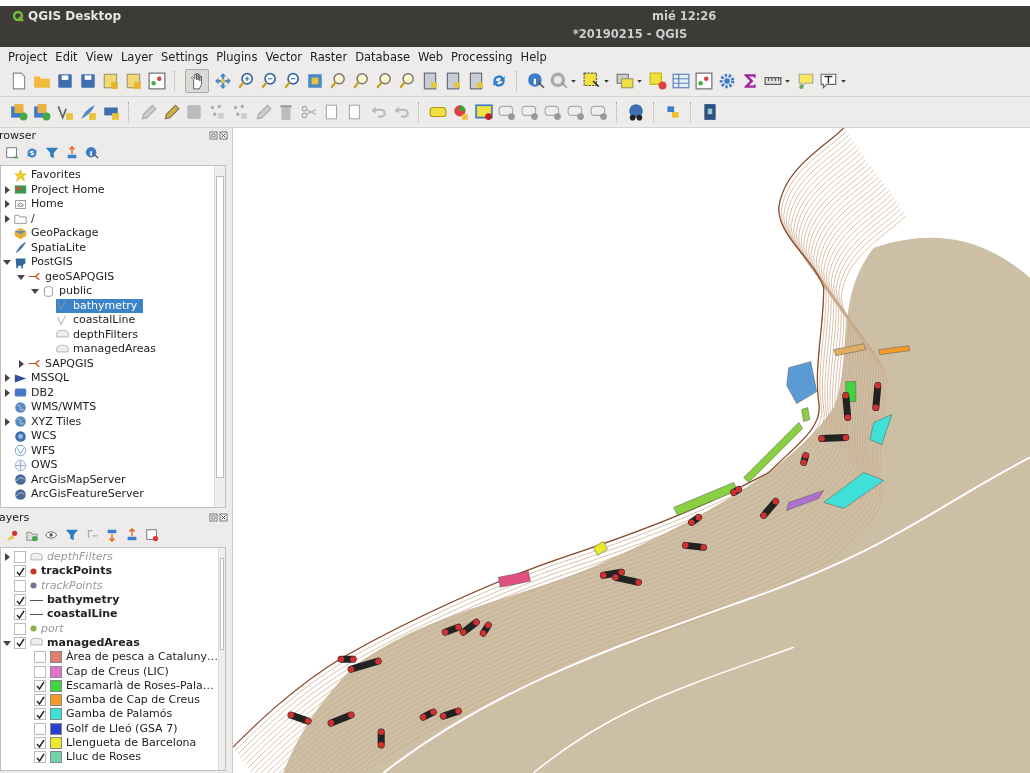  I want to click on tree-item: ArcGisFeatureServer, so click(82, 494).